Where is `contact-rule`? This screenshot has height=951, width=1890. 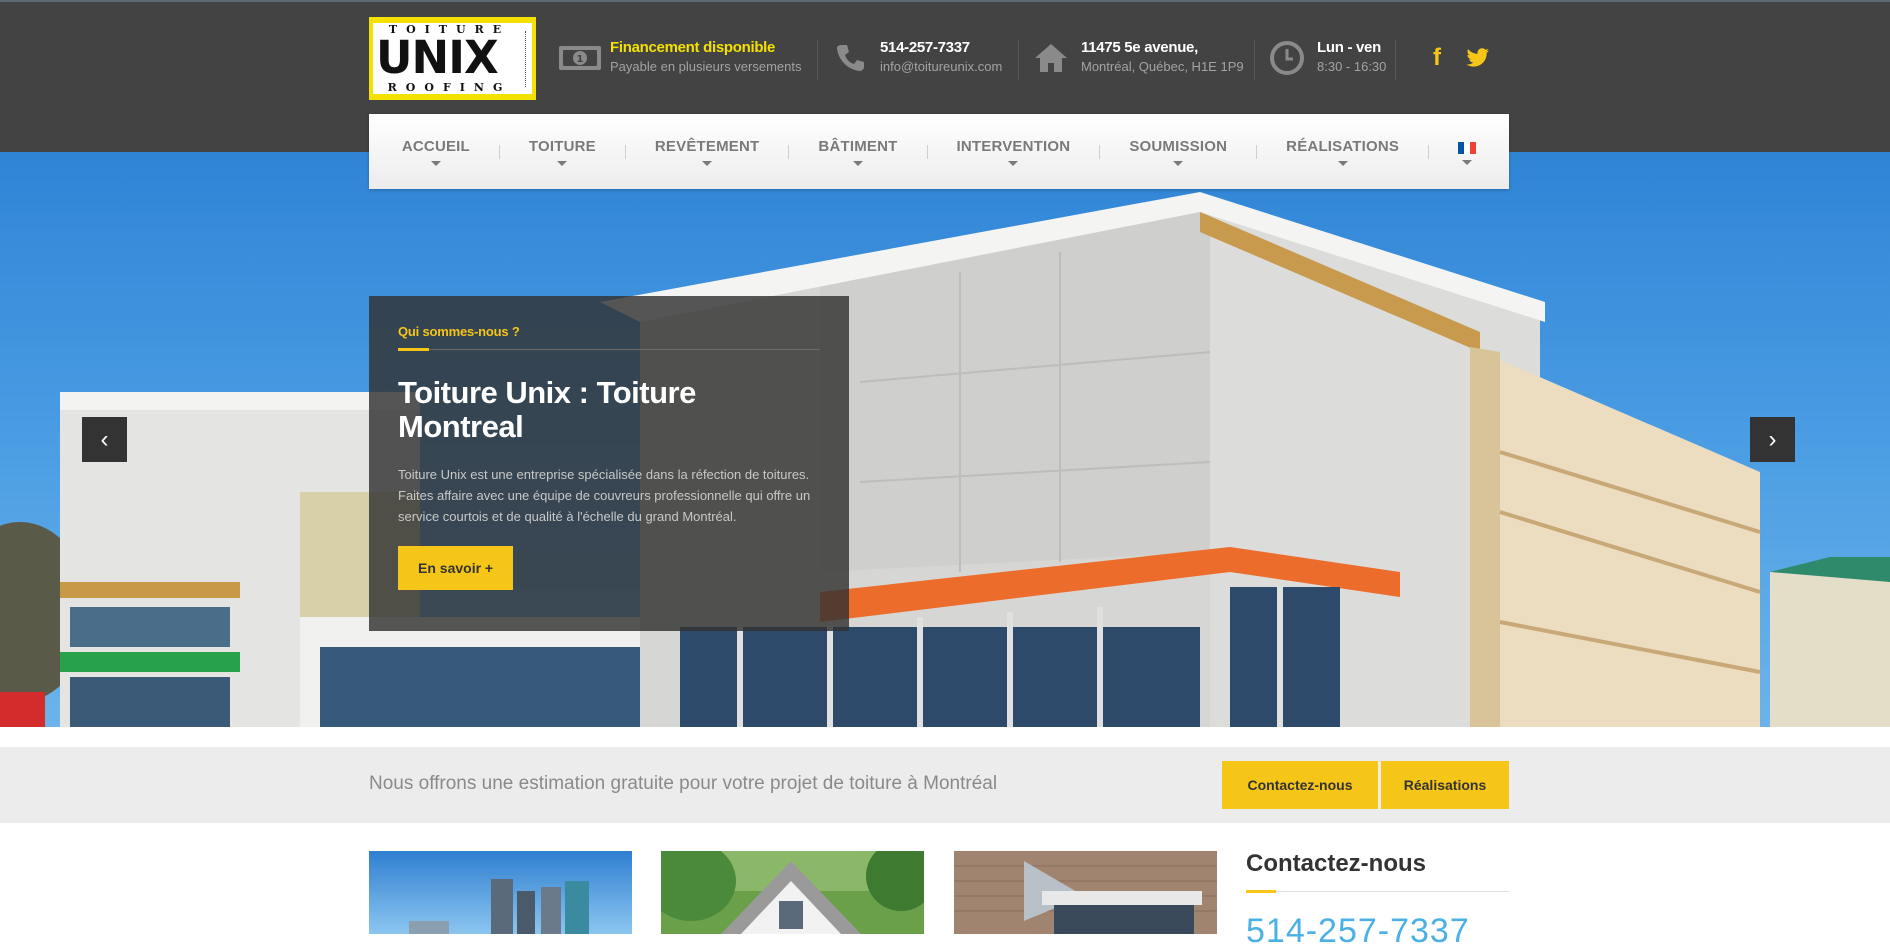 contact-rule is located at coordinates (1377, 891).